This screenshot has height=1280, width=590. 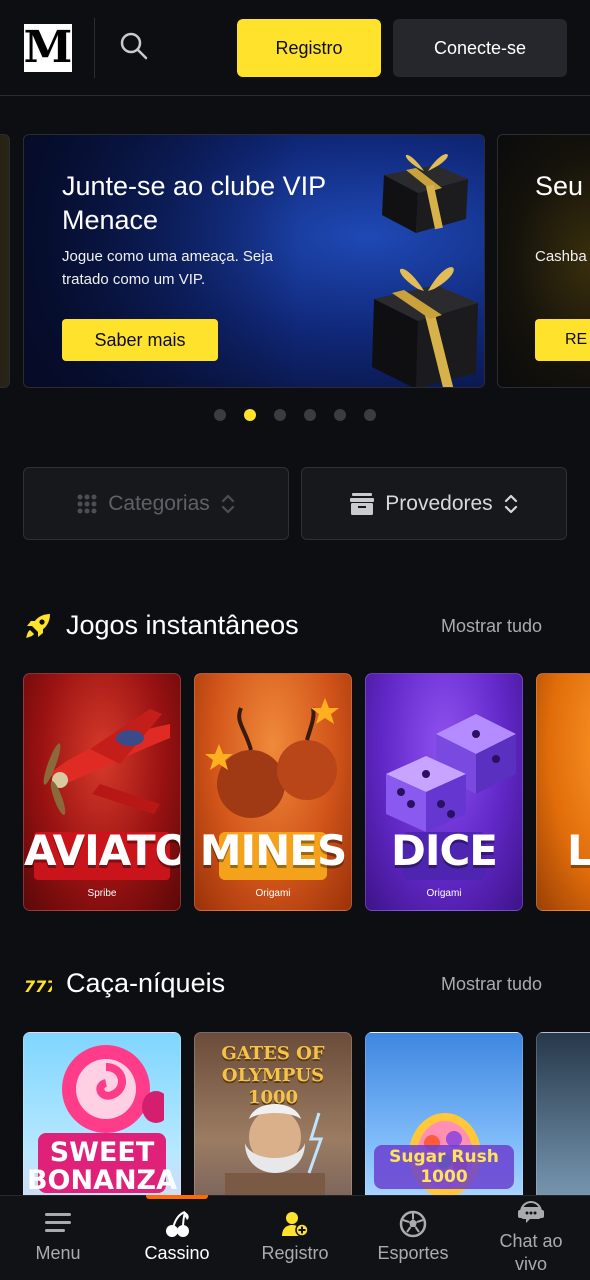 I want to click on slide-subtitle: Cashba Bônus, so click(x=562, y=256).